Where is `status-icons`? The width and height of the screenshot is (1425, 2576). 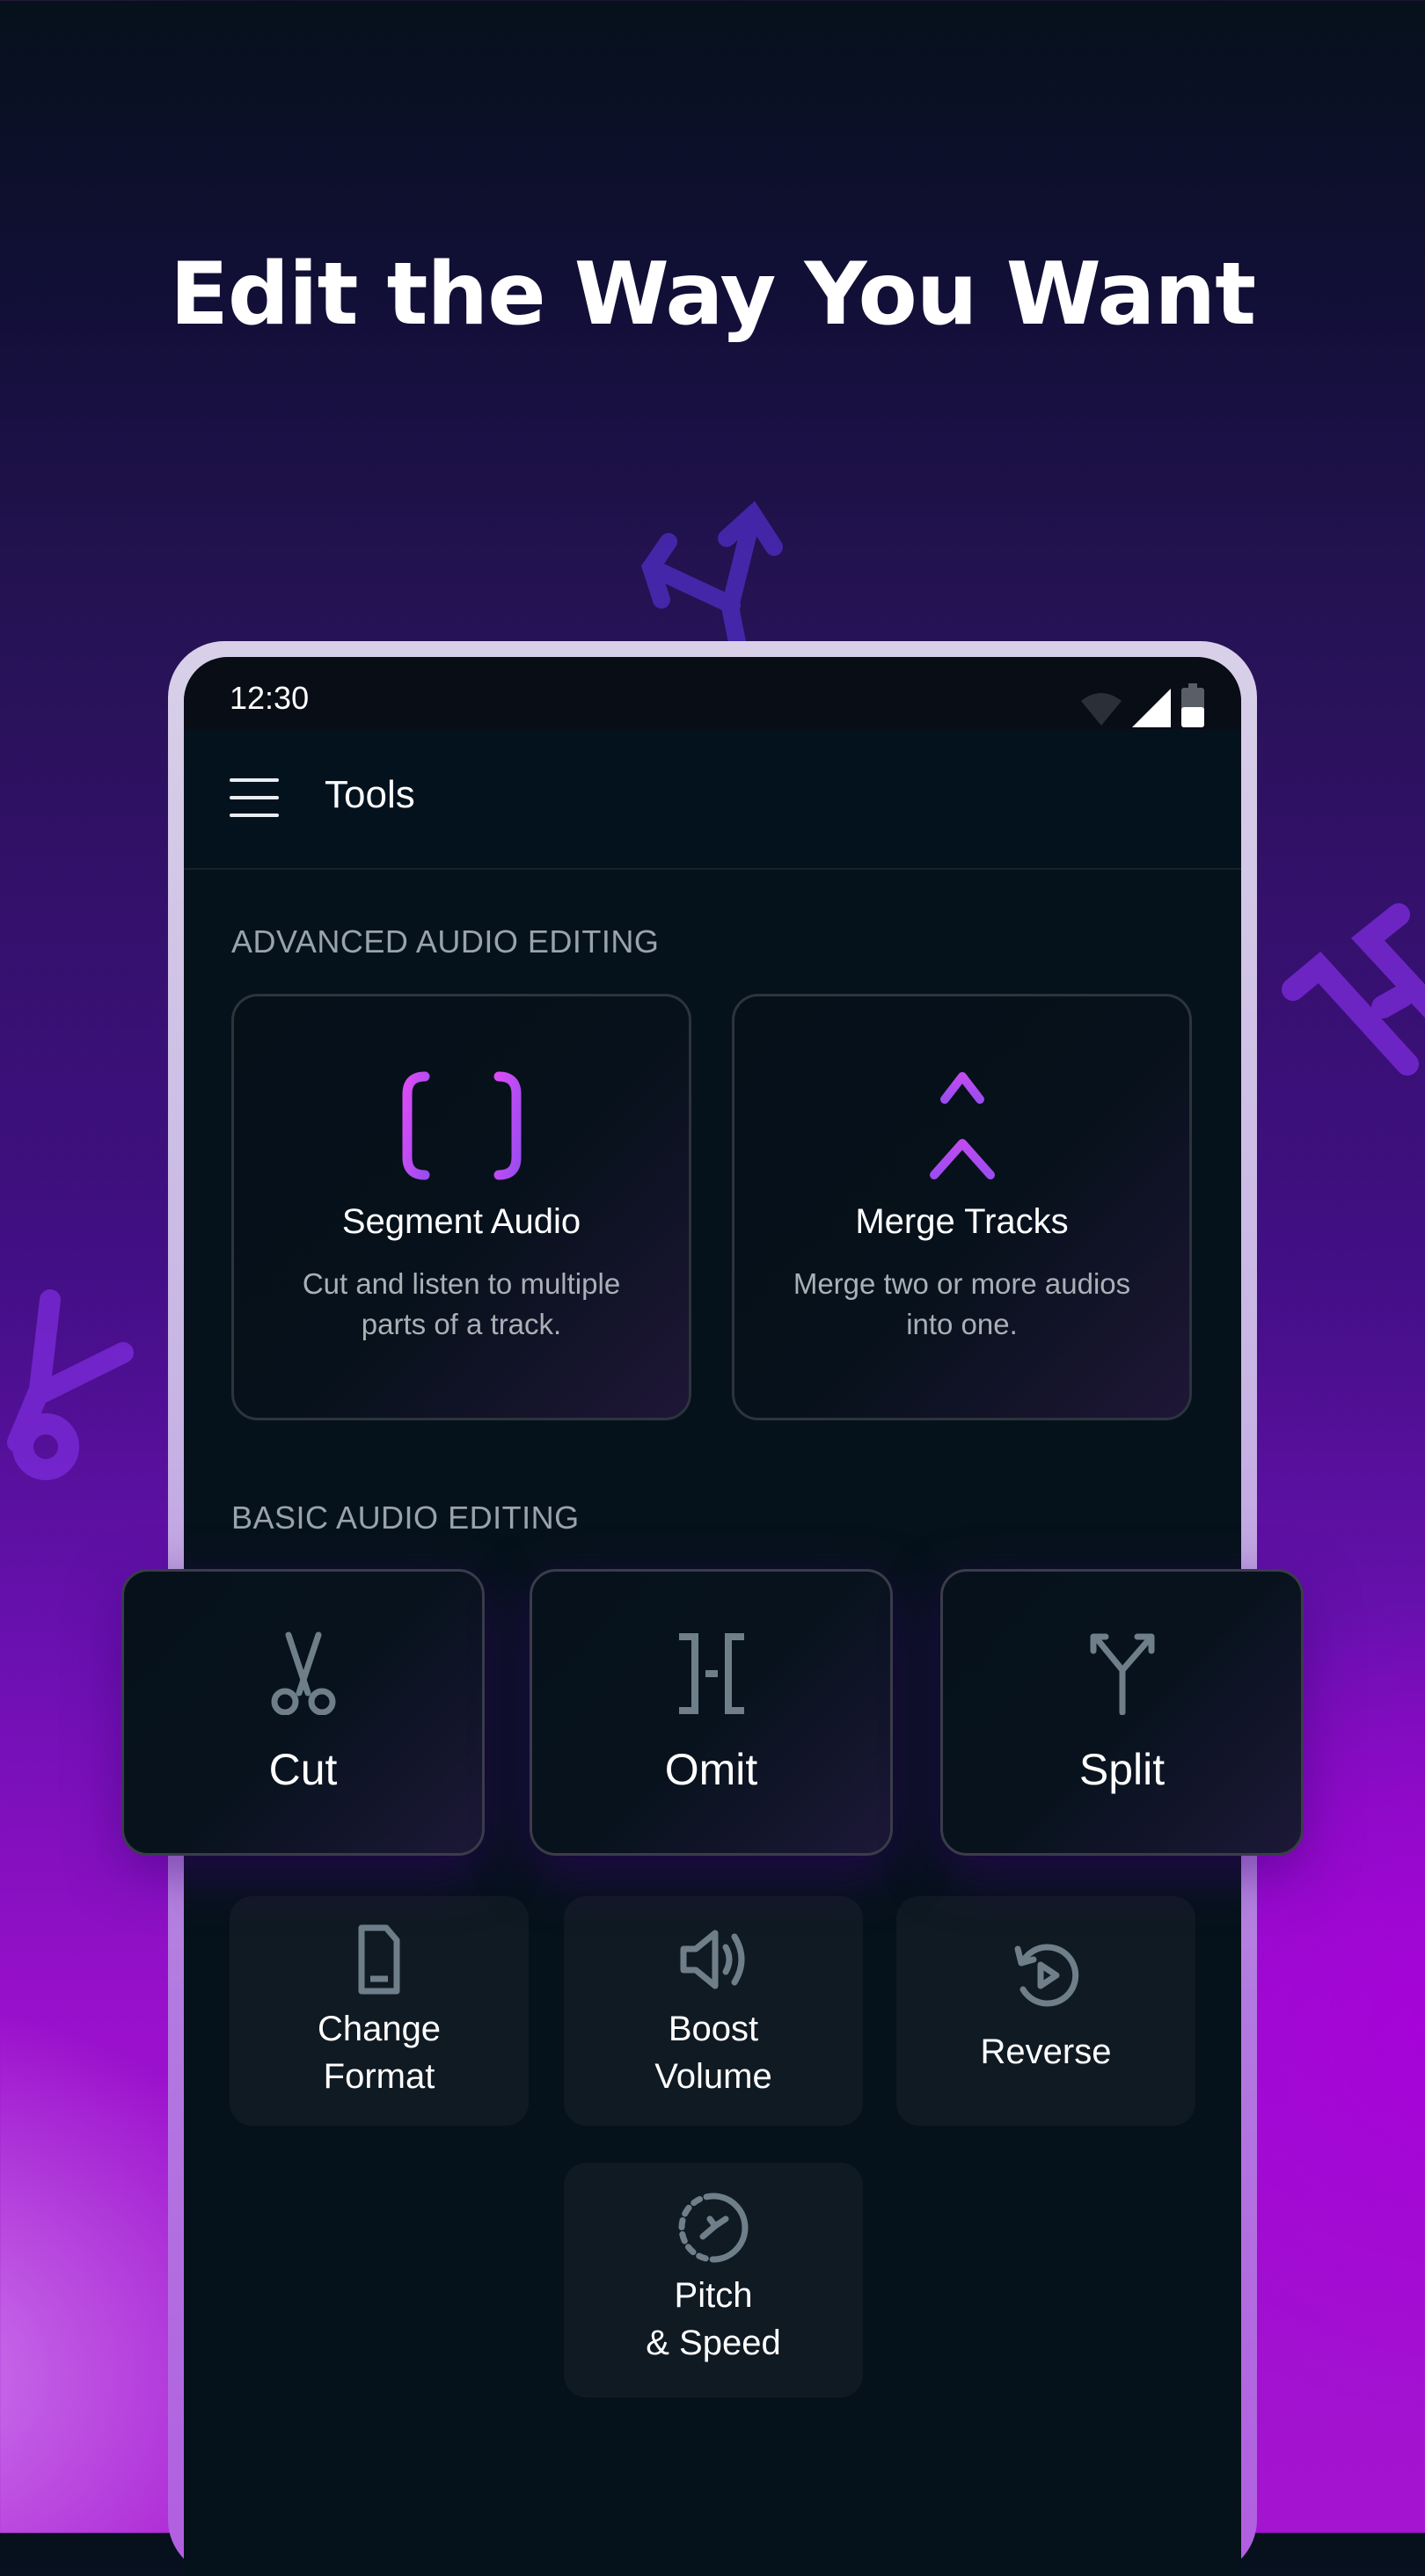 status-icons is located at coordinates (1141, 705).